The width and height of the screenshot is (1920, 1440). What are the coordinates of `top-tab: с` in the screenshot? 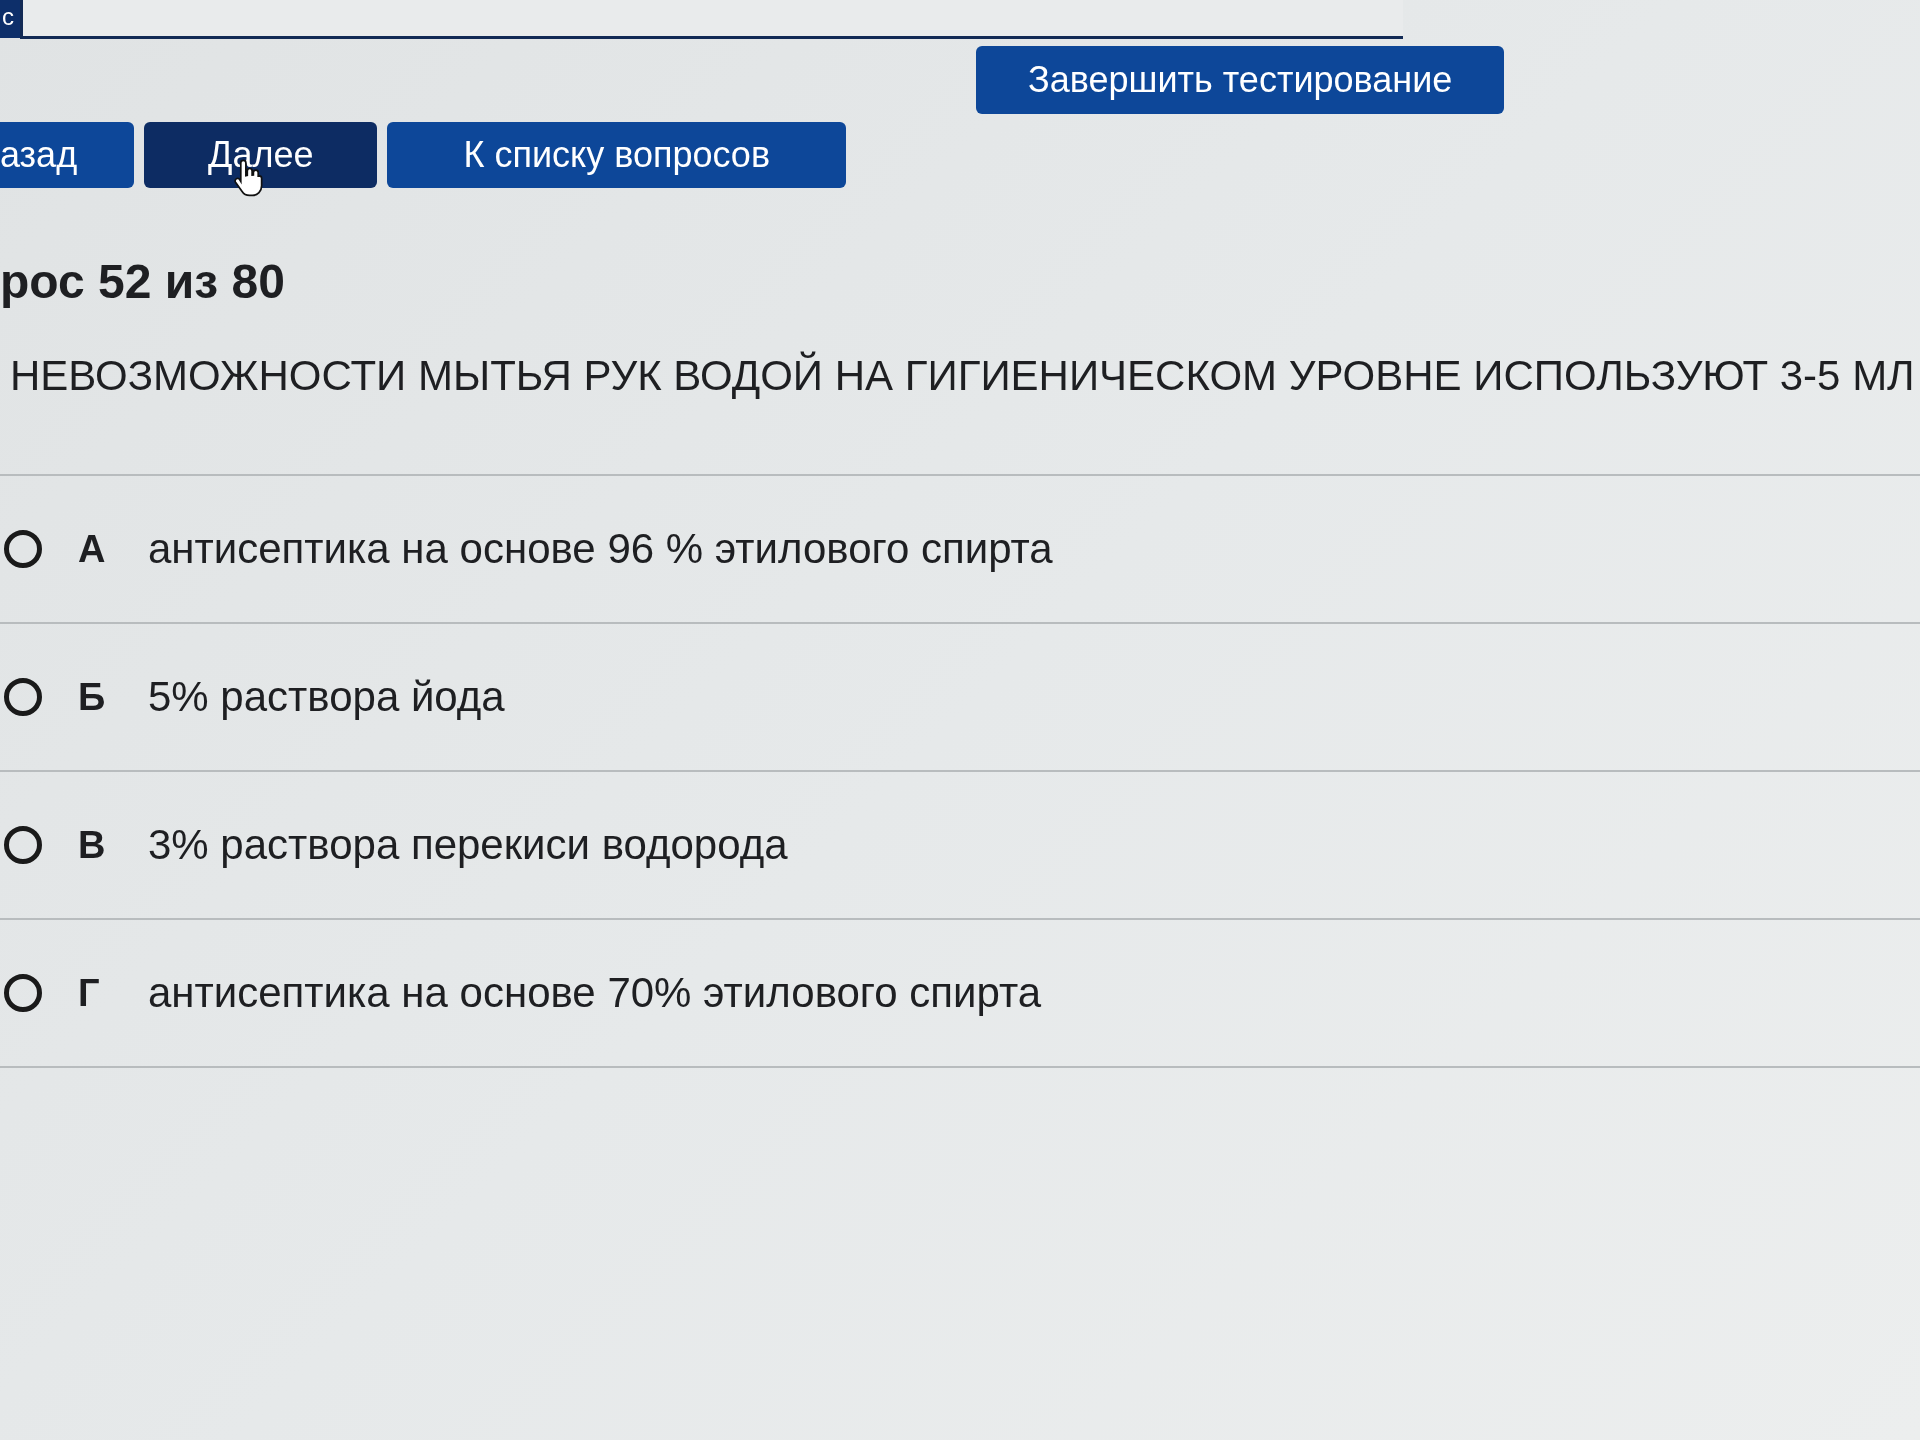 It's located at (10, 19).